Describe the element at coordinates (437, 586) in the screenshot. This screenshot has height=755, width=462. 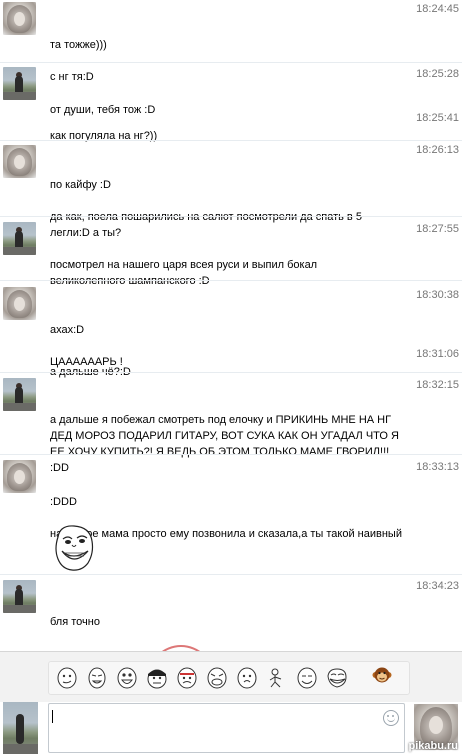
I see `message-time: 18:34:23` at that location.